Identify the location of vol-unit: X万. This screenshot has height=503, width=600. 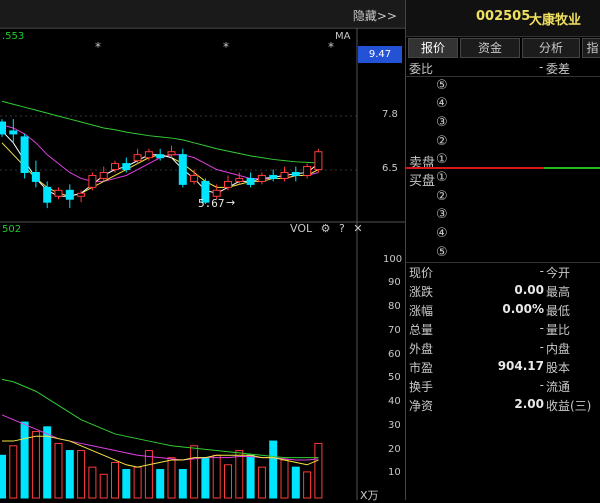
(369, 495).